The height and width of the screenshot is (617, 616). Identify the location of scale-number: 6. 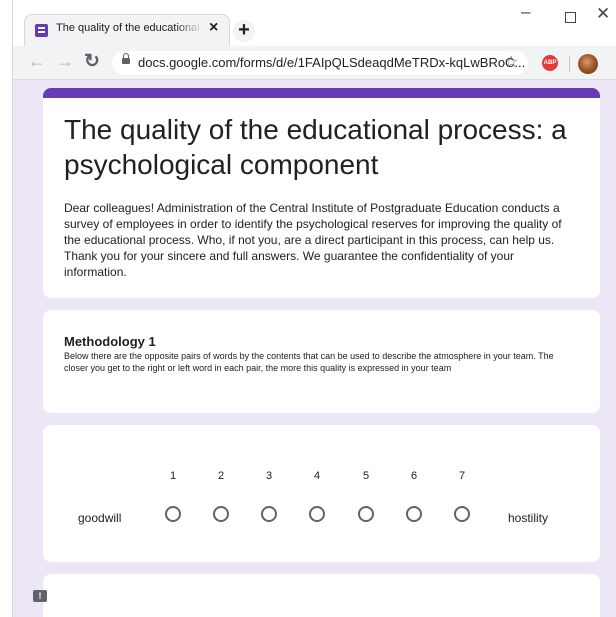
(414, 476).